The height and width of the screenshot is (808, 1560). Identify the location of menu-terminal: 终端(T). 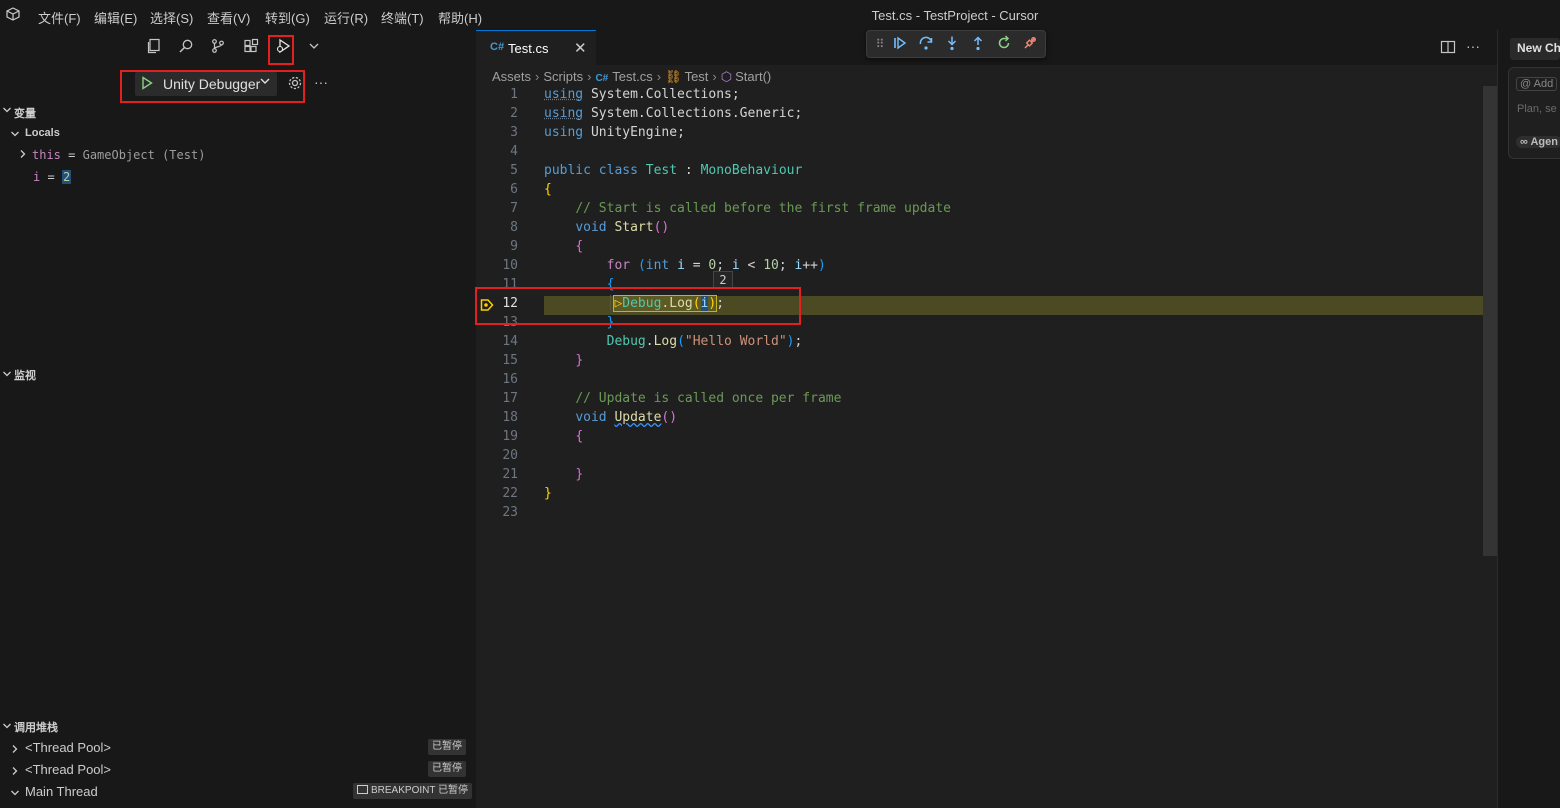
(402, 17).